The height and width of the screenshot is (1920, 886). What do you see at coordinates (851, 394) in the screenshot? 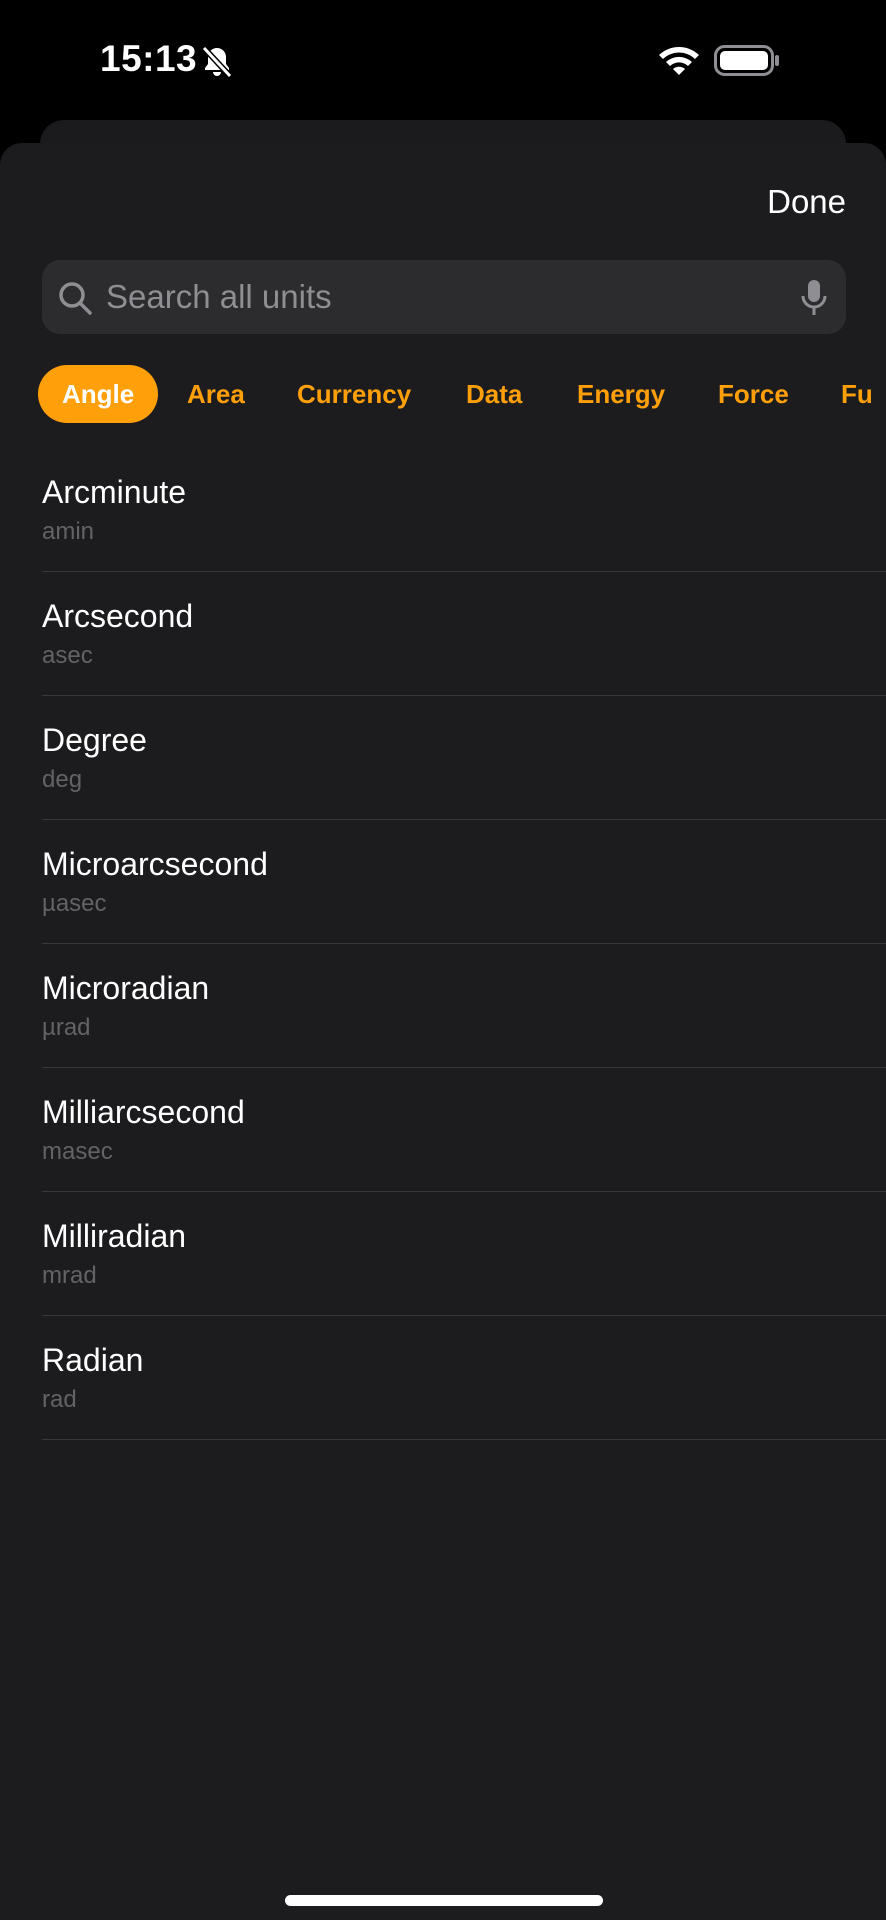
I see `category-tab-partial: Fu` at bounding box center [851, 394].